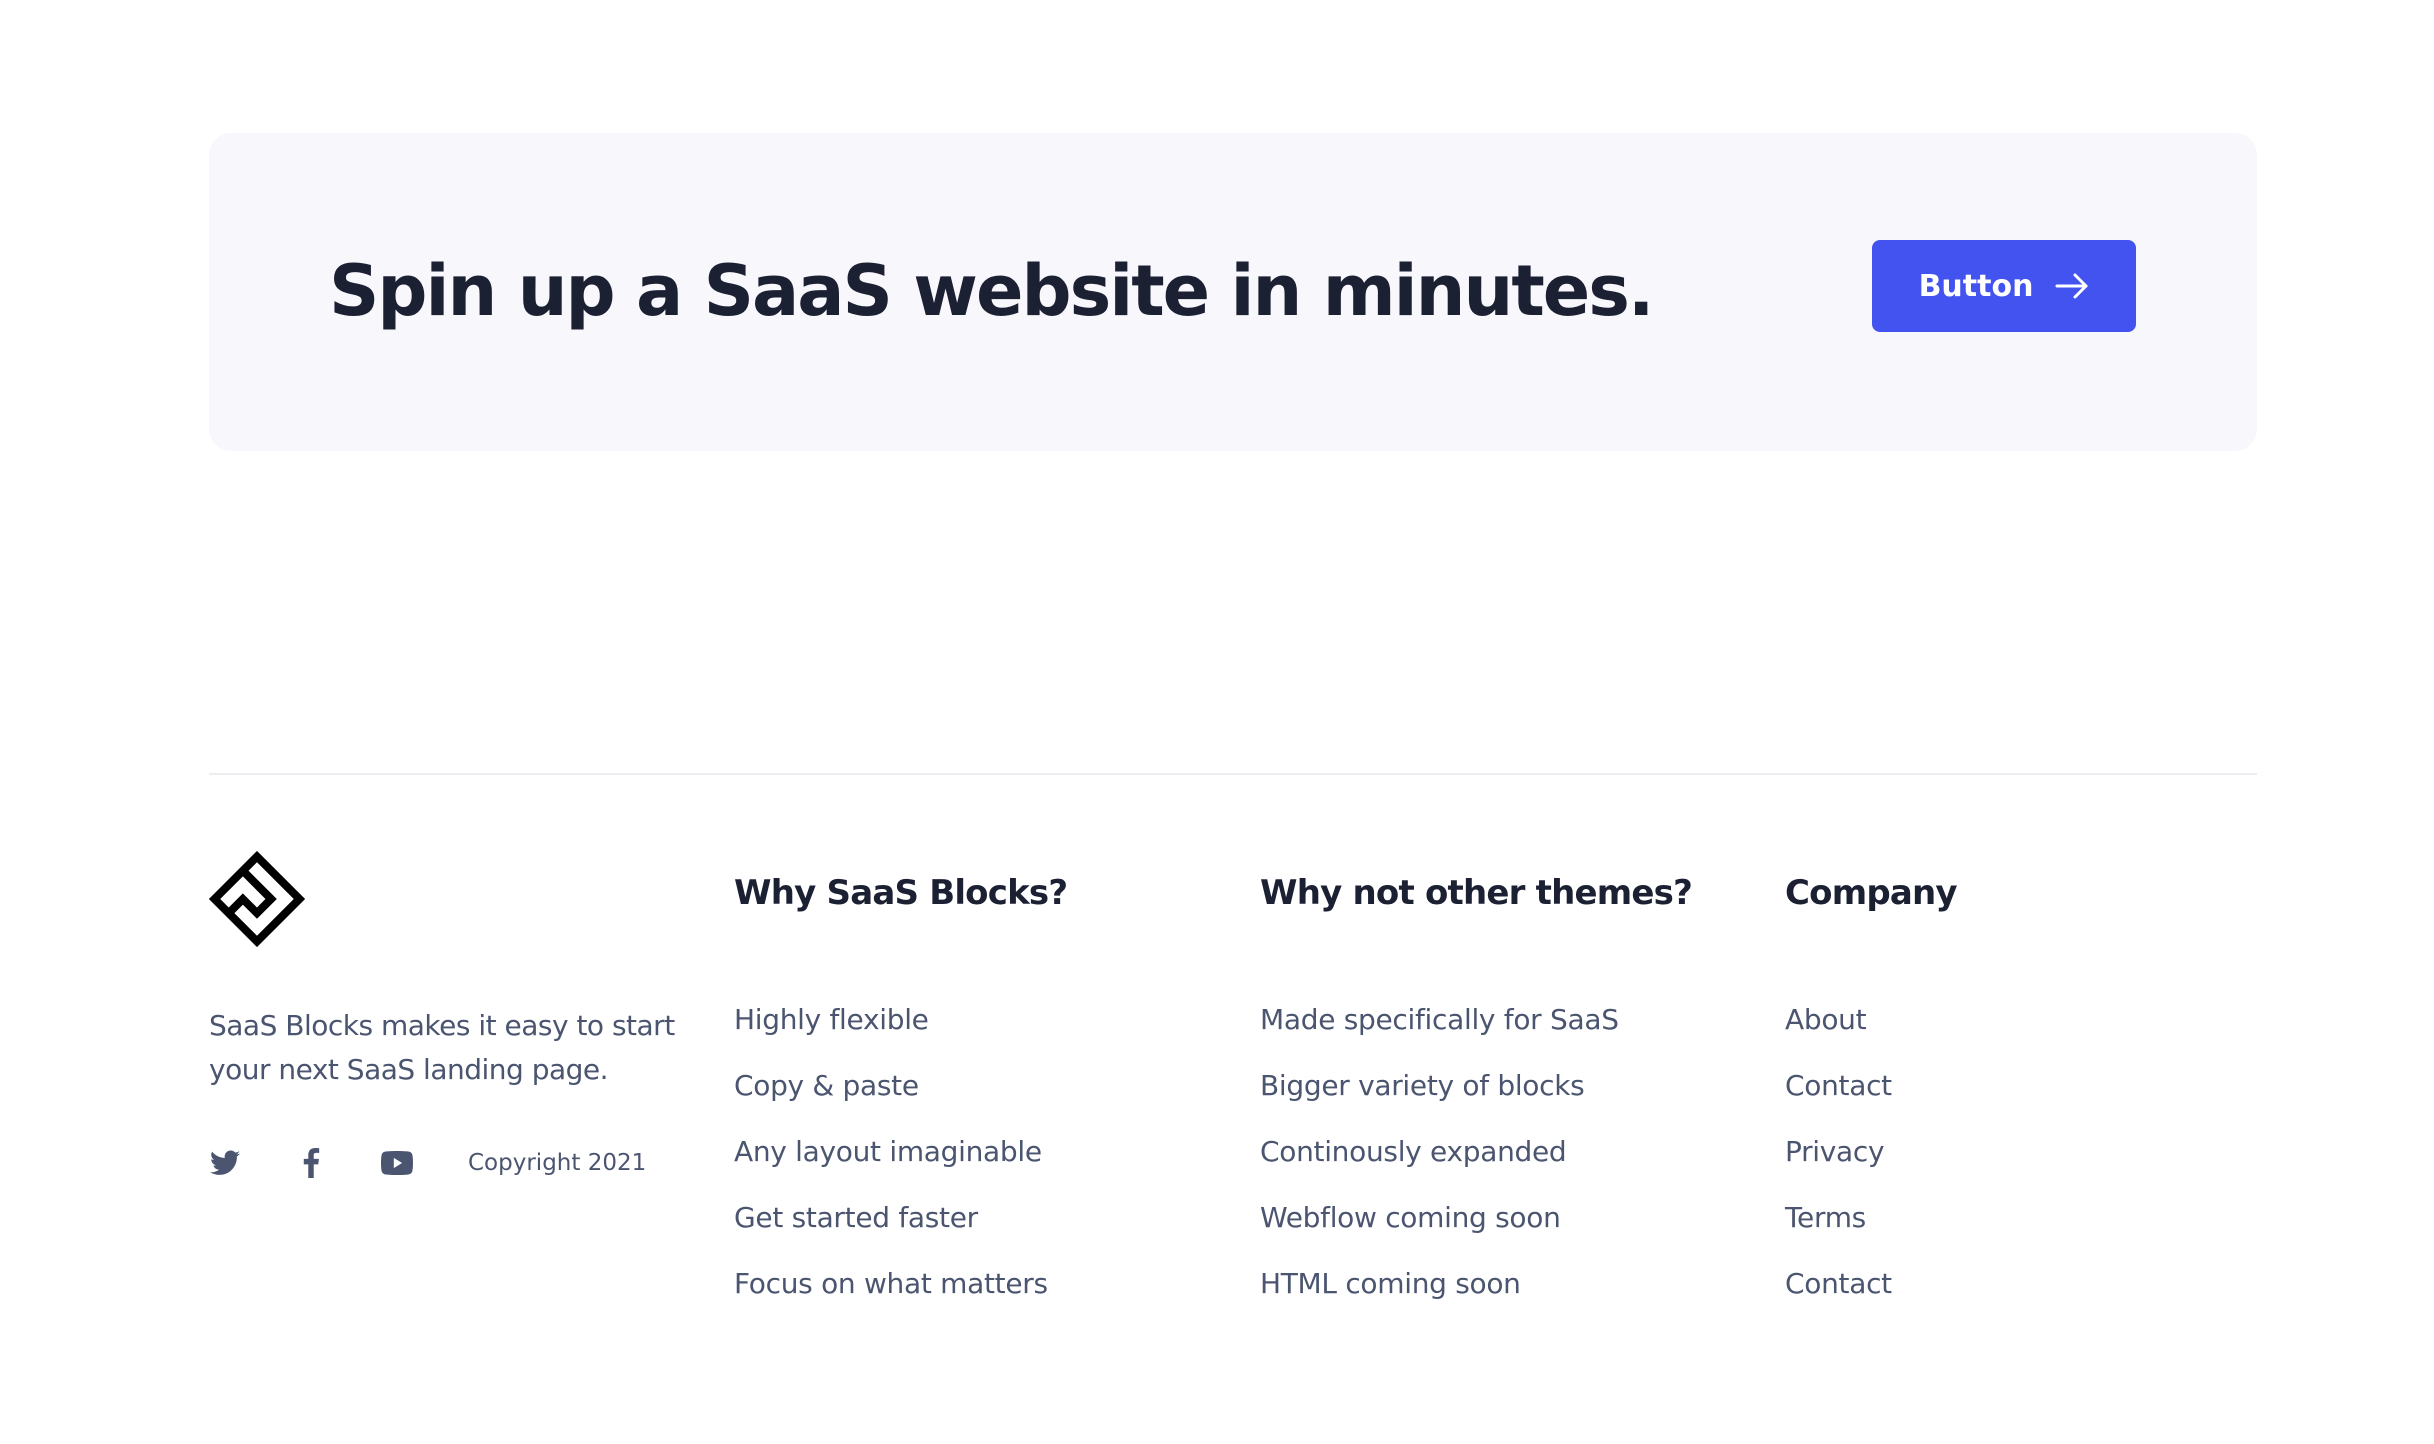 Image resolution: width=2434 pixels, height=1444 pixels. Describe the element at coordinates (1439, 1019) in the screenshot. I see `footer-link: Made specifically for SaaS` at that location.